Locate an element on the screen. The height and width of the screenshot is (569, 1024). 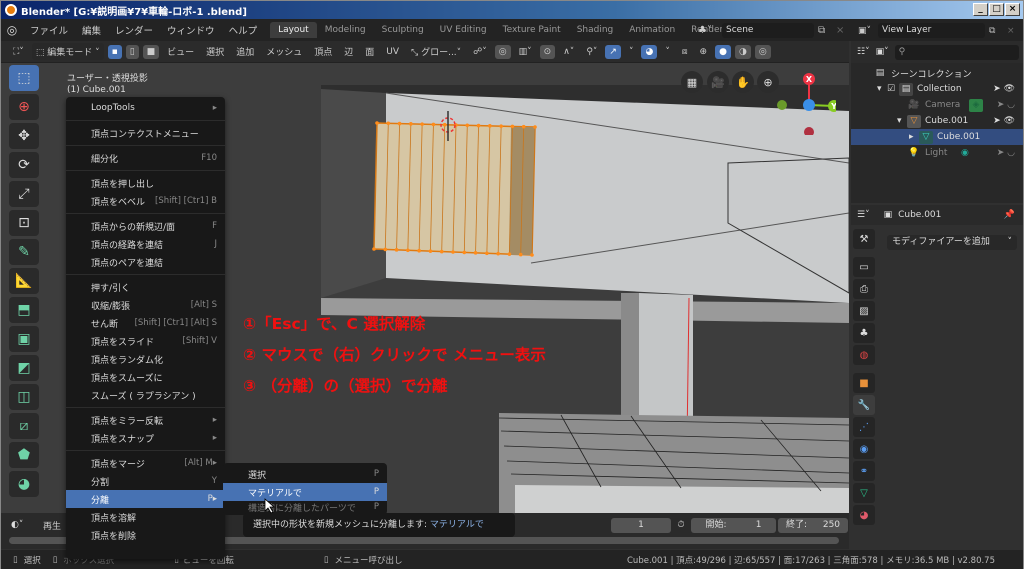
scene-icon: ♣˅ is located at coordinates (710, 30).